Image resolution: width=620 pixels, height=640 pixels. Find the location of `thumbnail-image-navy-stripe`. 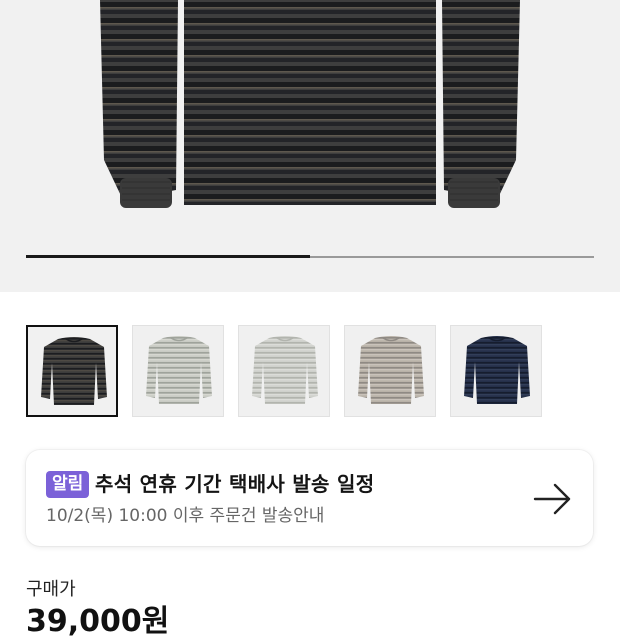

thumbnail-image-navy-stripe is located at coordinates (497, 370).